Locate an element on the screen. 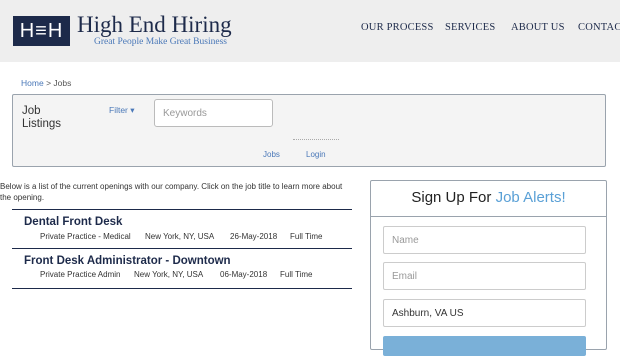 The height and width of the screenshot is (356, 620). nav-our-process: OUR PROCESS is located at coordinates (397, 27).